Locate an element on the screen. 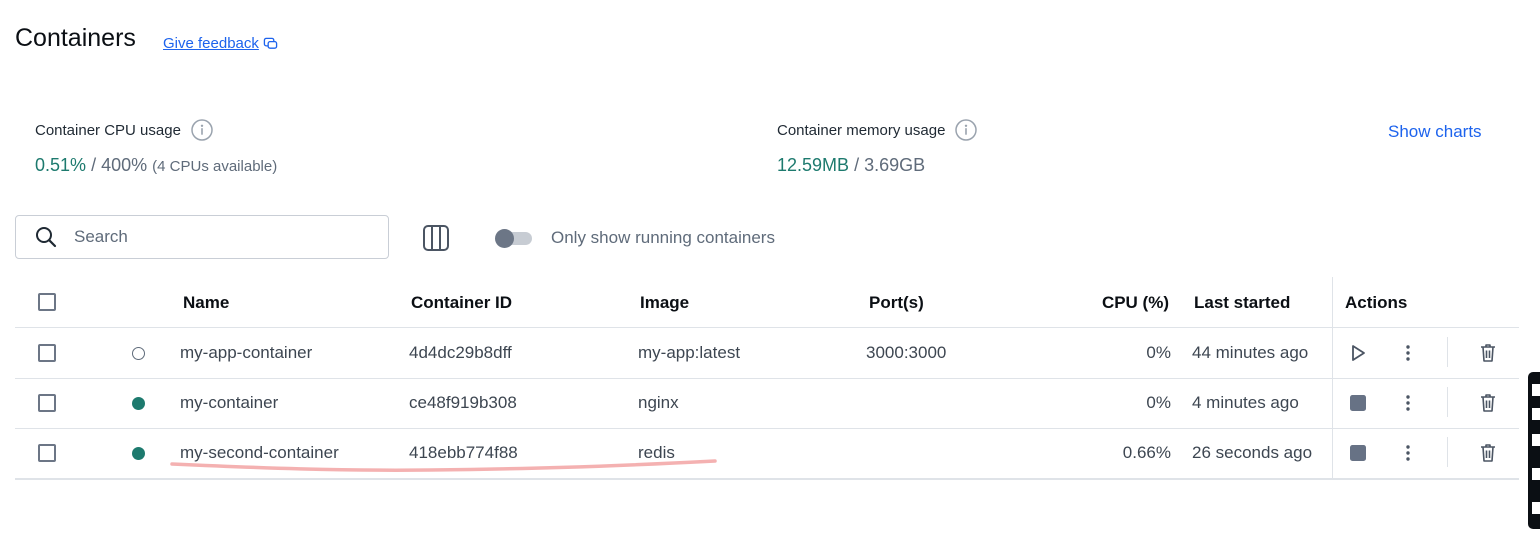 The height and width of the screenshot is (546, 1540). container-name: my-container is located at coordinates (229, 403).